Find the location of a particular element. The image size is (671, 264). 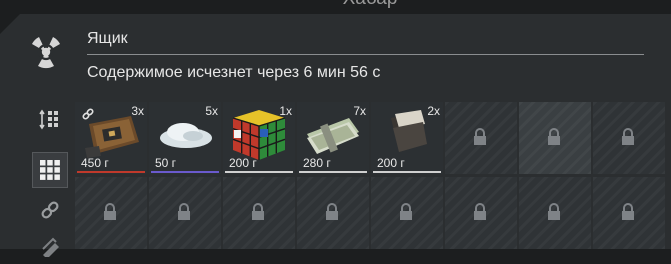

item-quantity: 3x is located at coordinates (137, 111).